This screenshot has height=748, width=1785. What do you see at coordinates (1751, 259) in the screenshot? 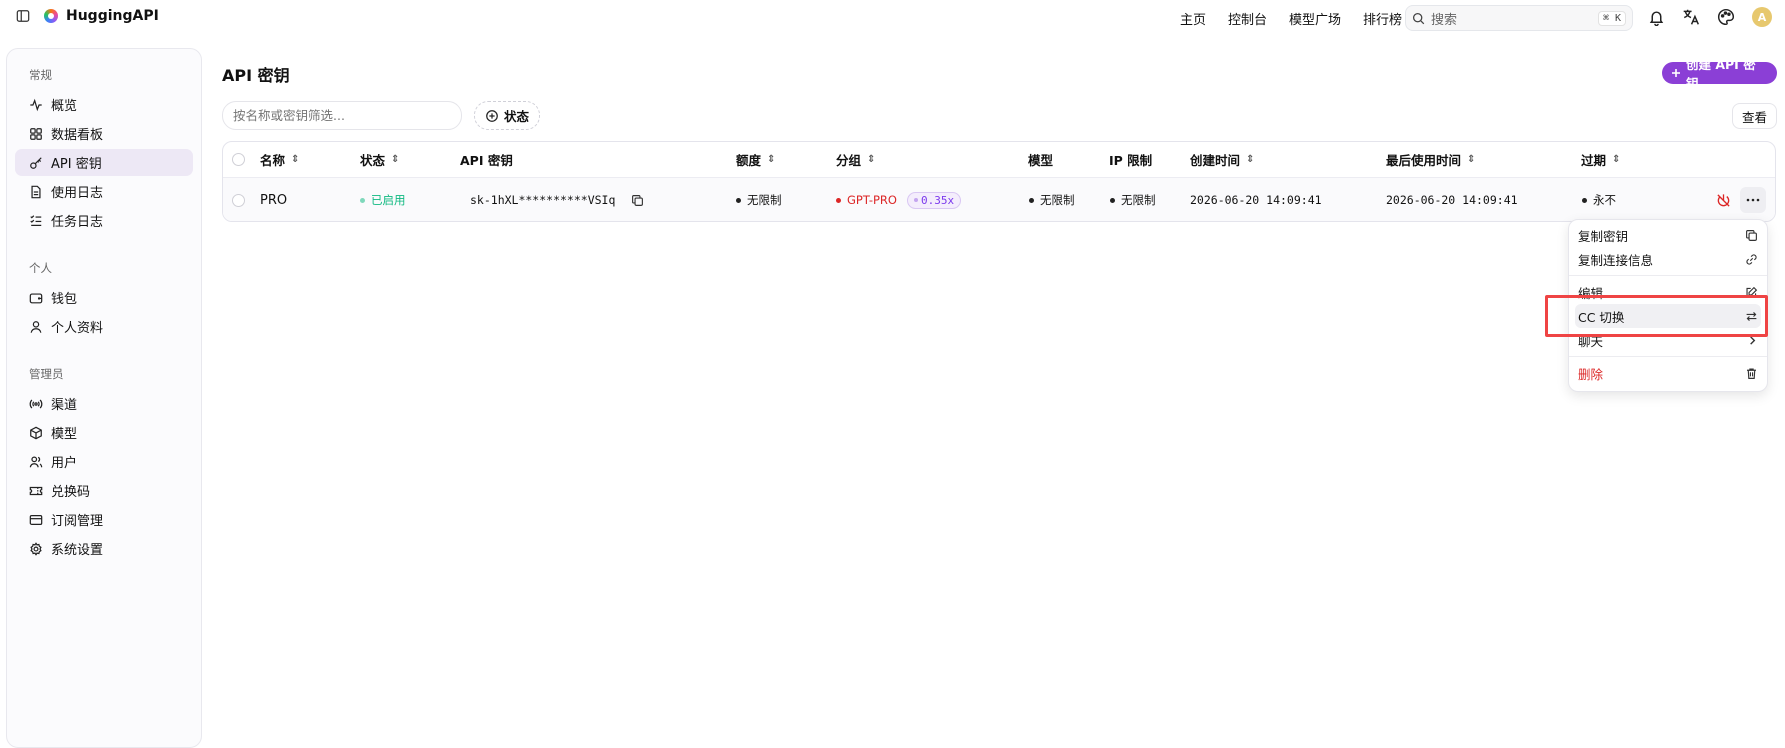
I see `link-icon` at bounding box center [1751, 259].